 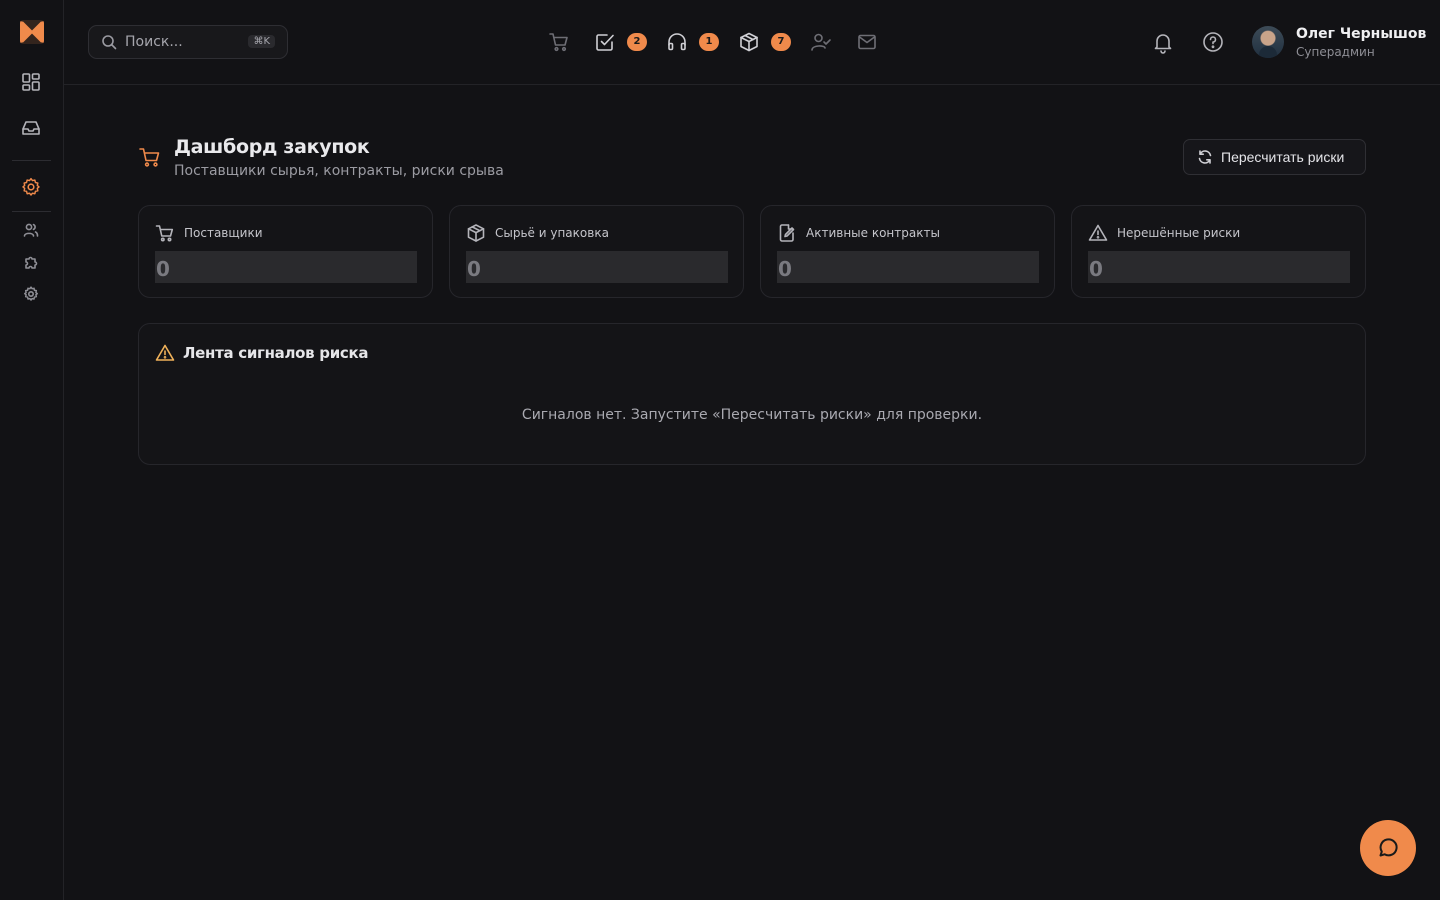 I want to click on bell-icon, so click(x=1163, y=42).